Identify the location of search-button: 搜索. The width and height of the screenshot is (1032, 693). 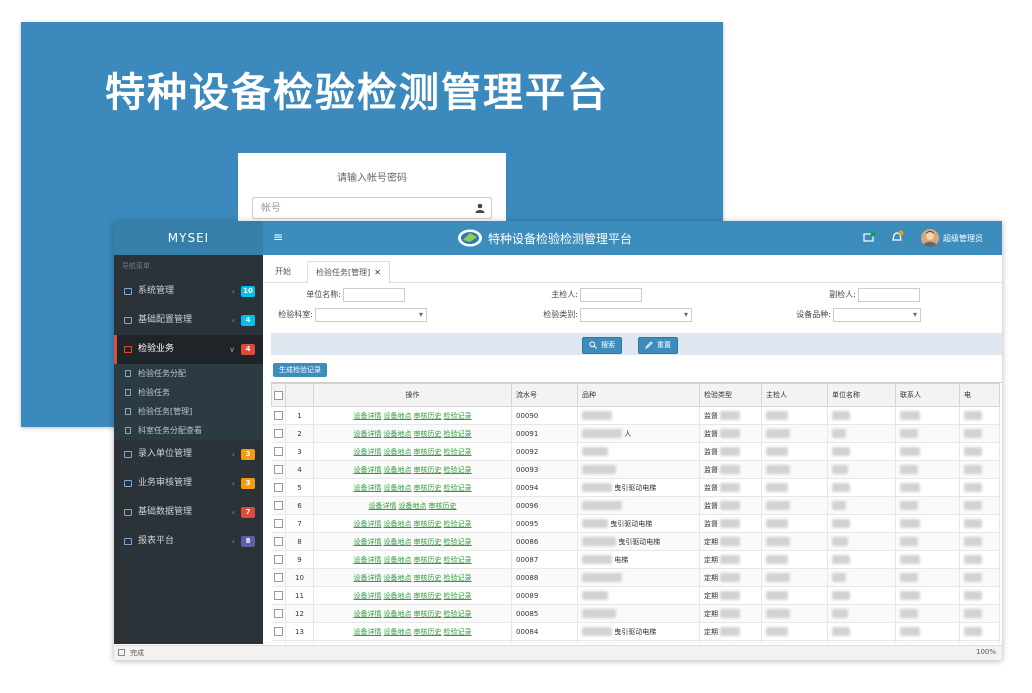
(602, 345).